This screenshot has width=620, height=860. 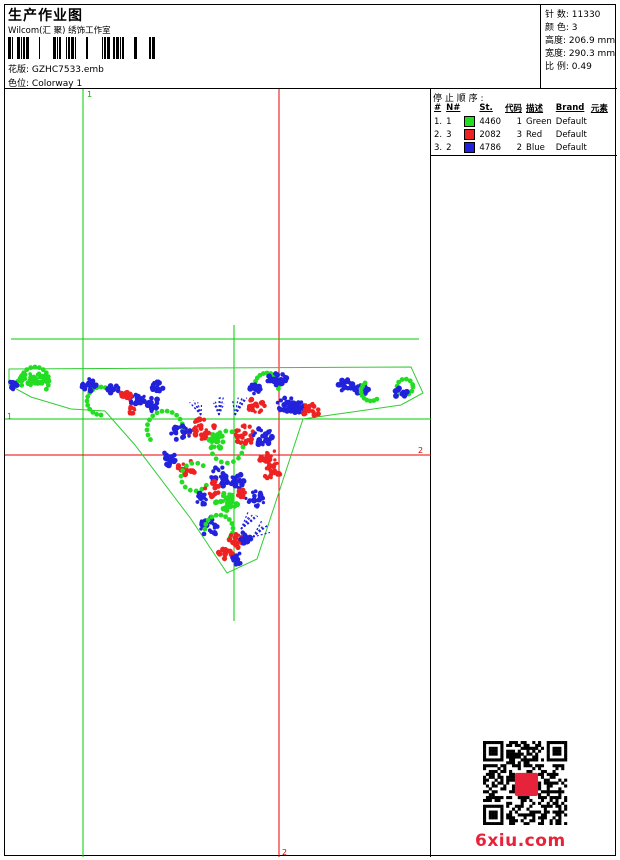 I want to click on design-label: 花版:, so click(x=19, y=70).